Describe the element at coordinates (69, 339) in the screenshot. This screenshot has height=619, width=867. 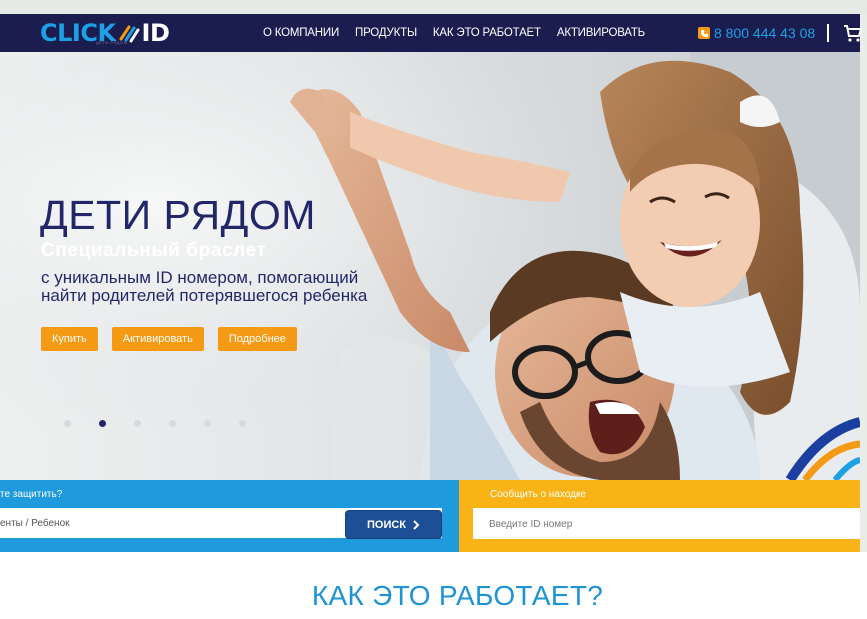
I see `buy-button: Купить` at that location.